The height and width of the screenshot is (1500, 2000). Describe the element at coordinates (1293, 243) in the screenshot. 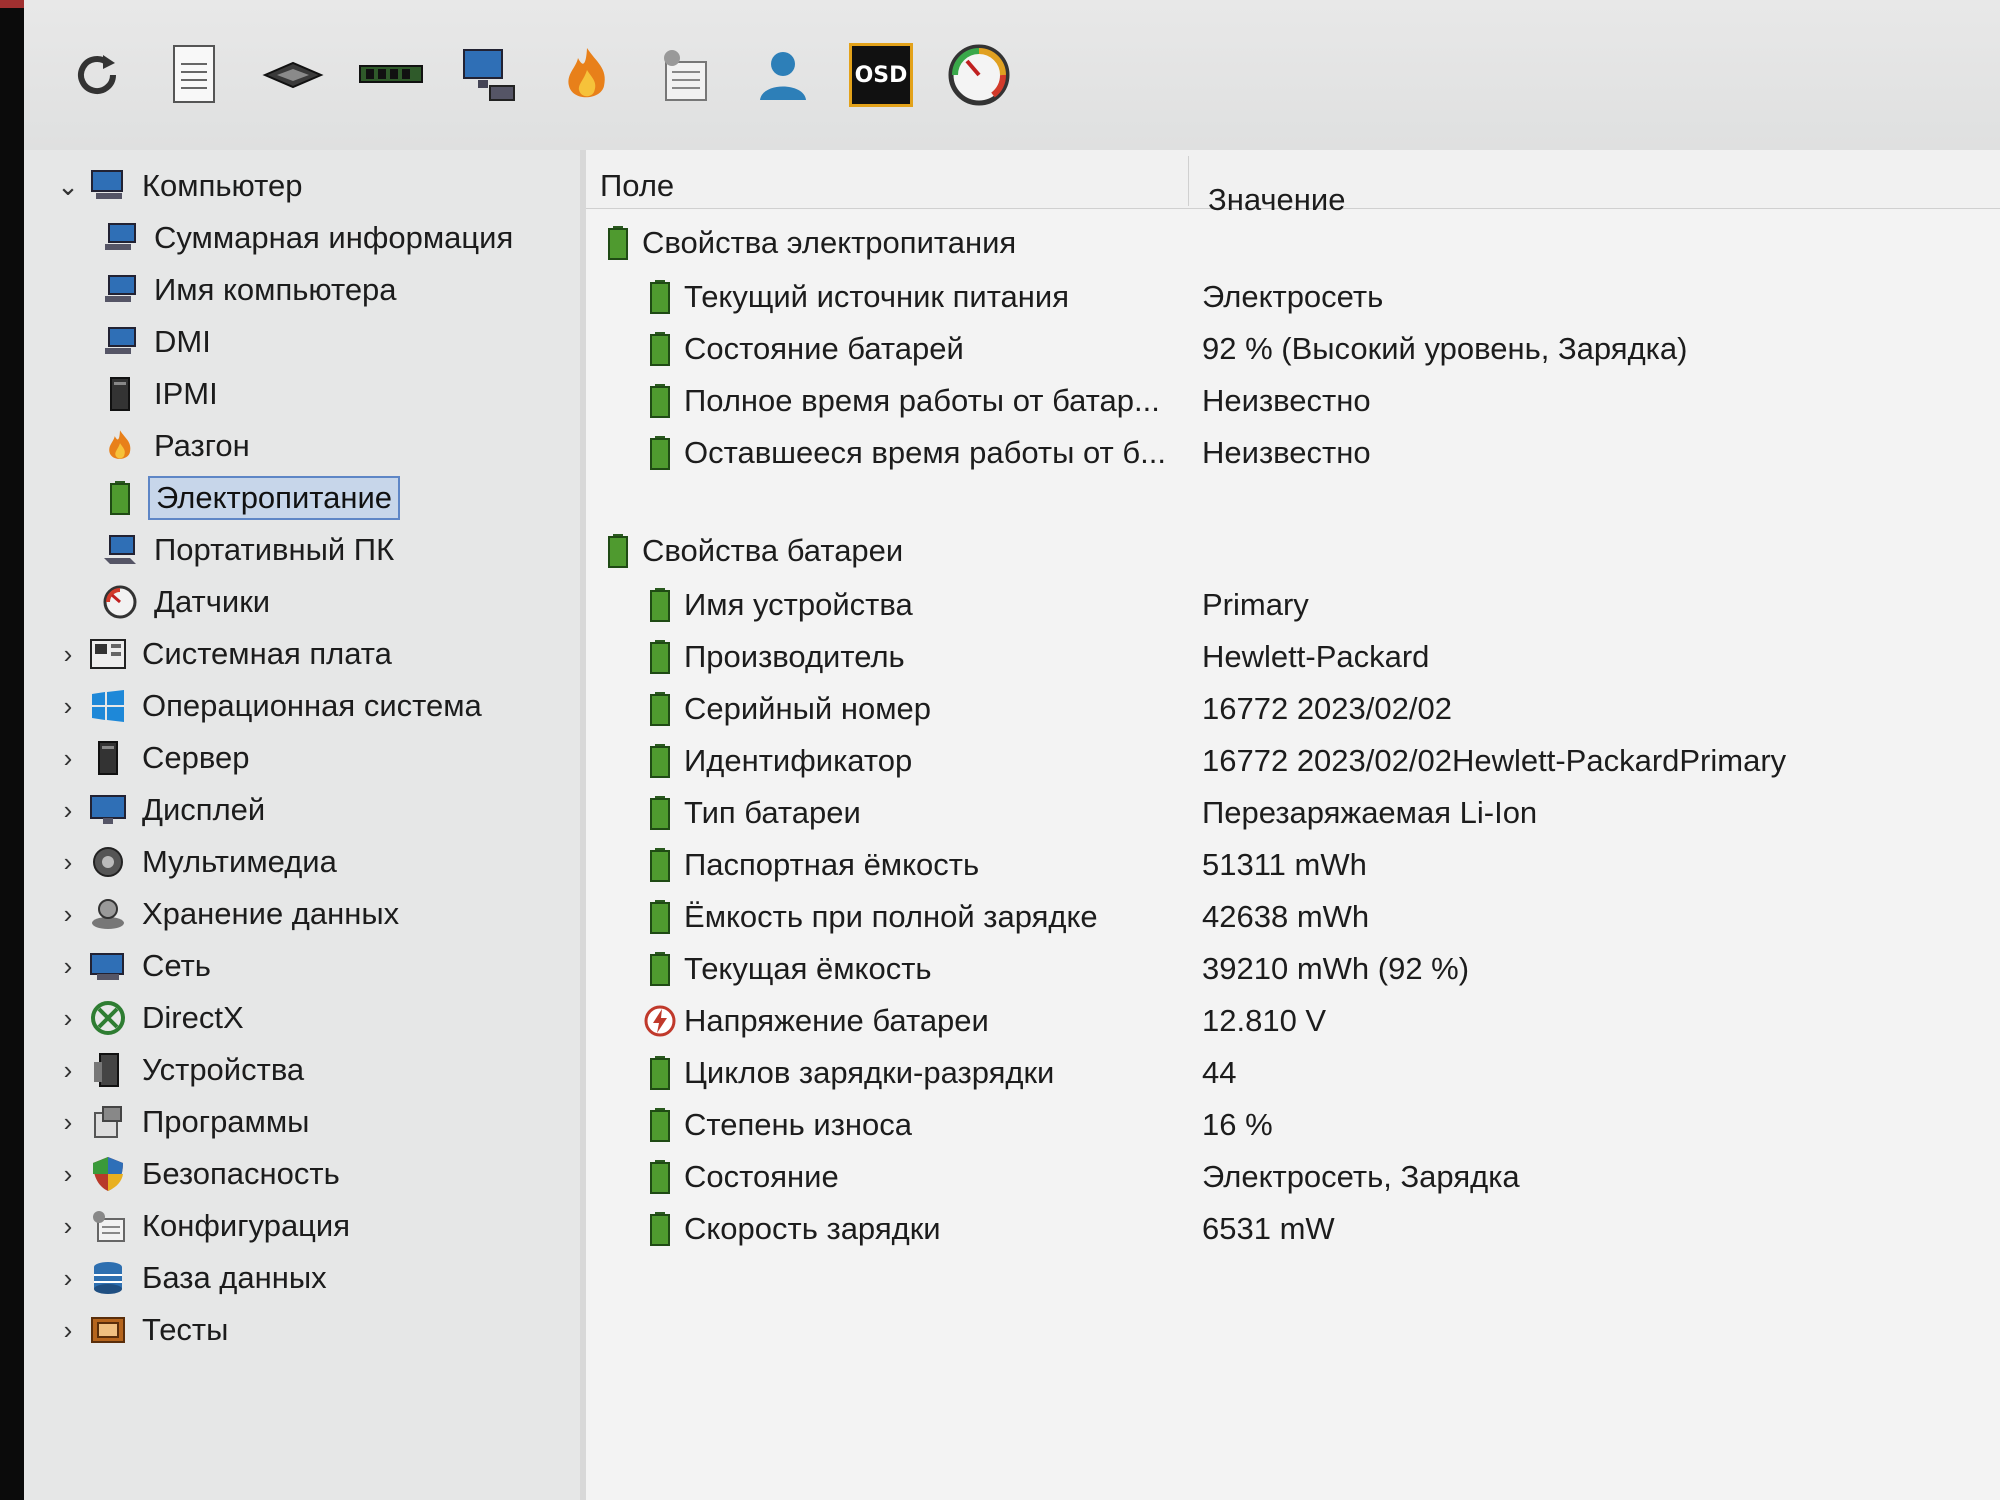

I see `group-header: Свойства электропитания` at that location.